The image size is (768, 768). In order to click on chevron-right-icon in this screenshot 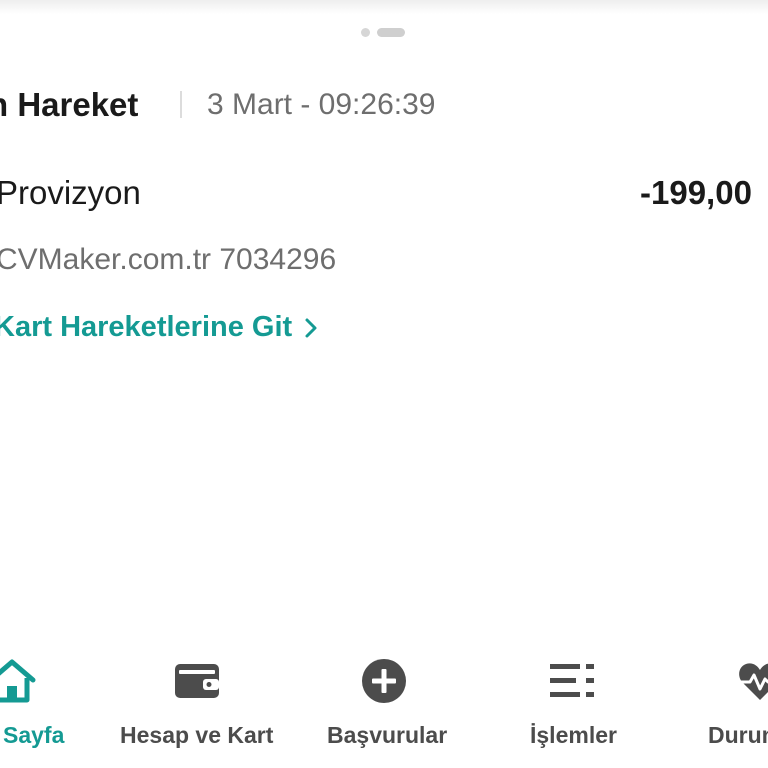, I will do `click(311, 327)`.